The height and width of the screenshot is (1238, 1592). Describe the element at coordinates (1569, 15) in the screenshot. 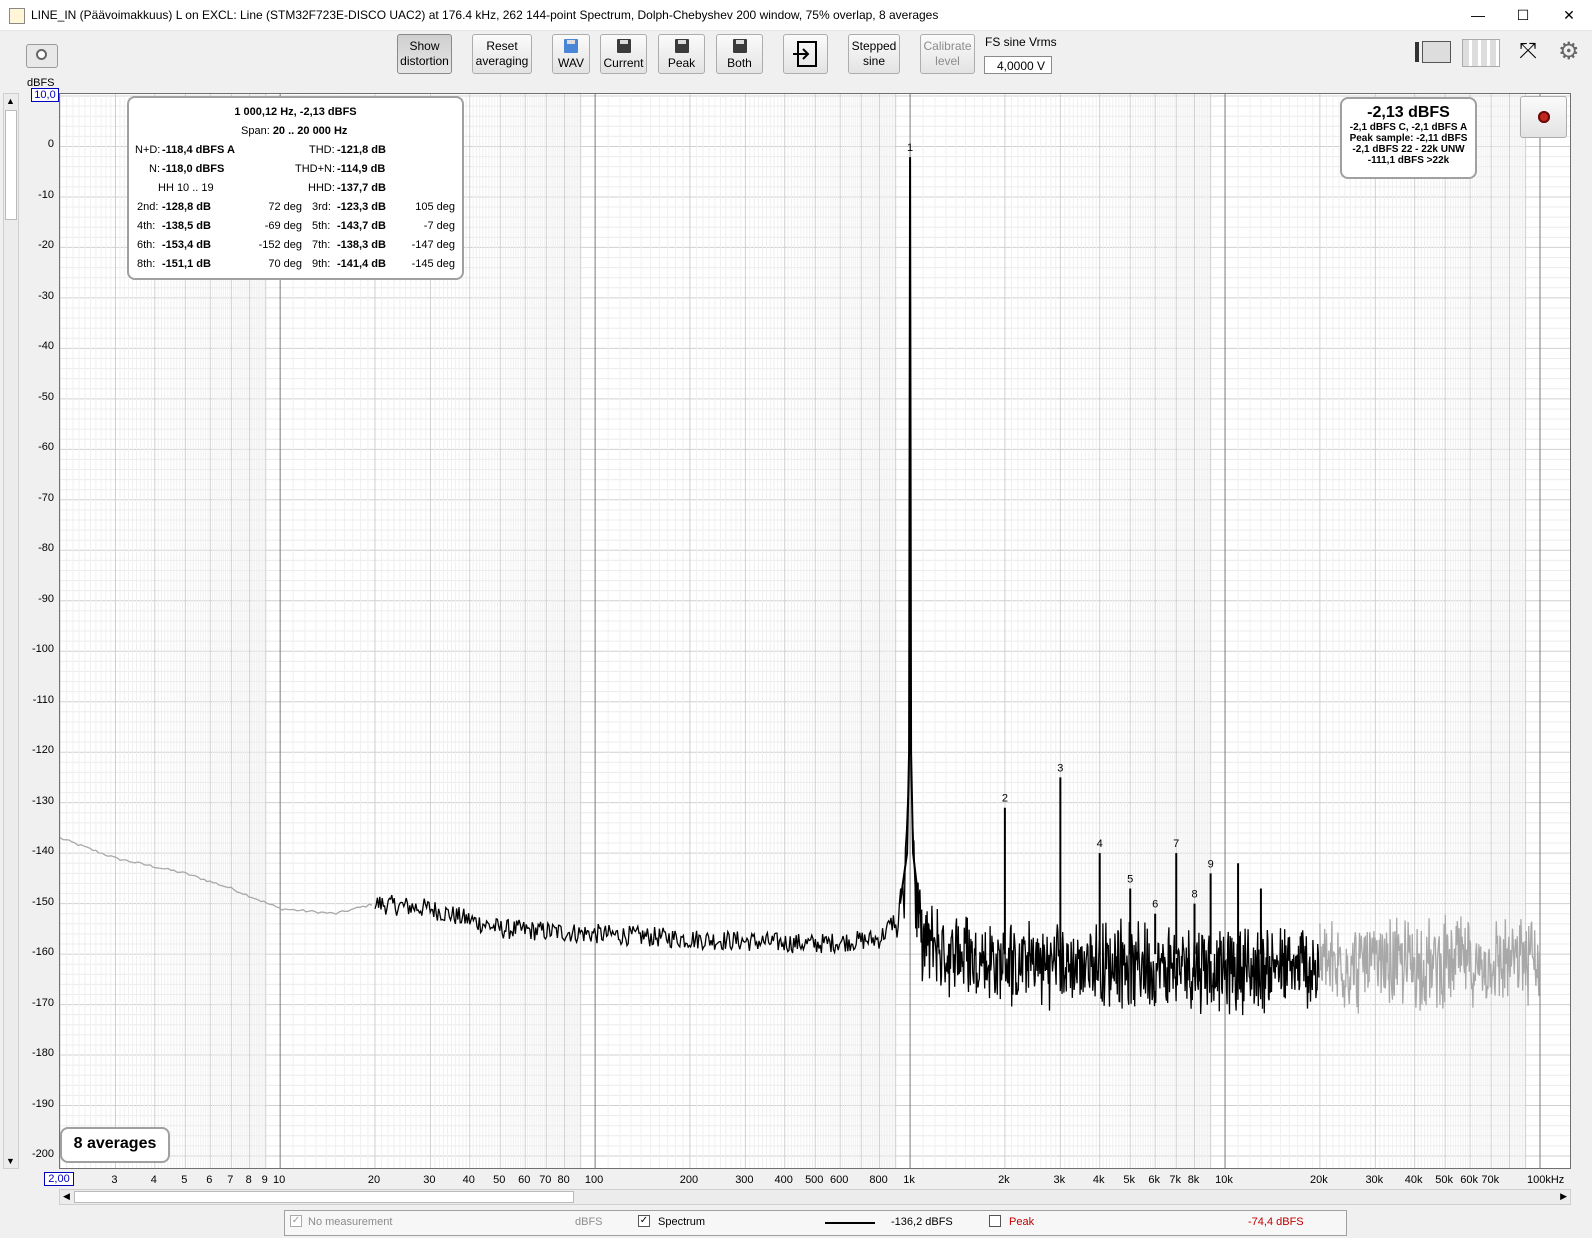

I see `close-button: ✕` at that location.